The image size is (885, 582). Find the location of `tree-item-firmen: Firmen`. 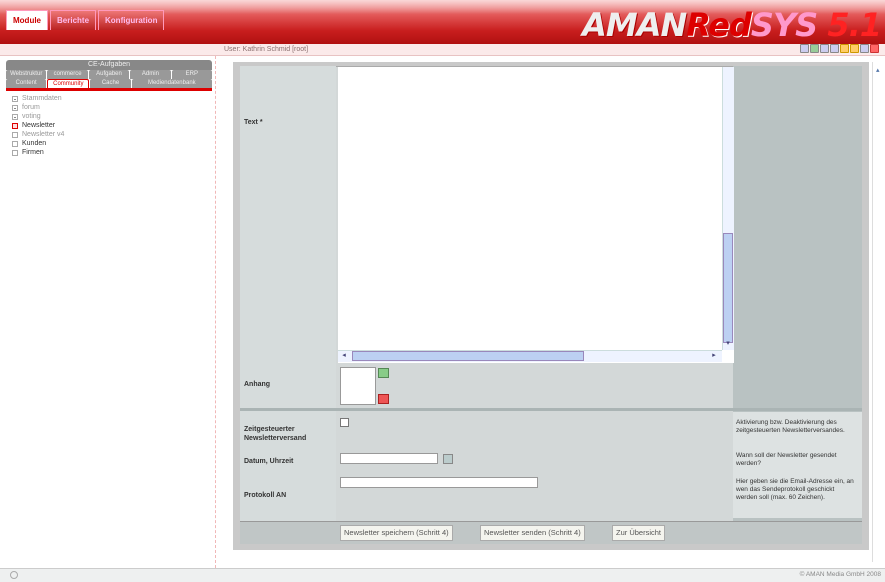

tree-item-firmen: Firmen is located at coordinates (38, 152).